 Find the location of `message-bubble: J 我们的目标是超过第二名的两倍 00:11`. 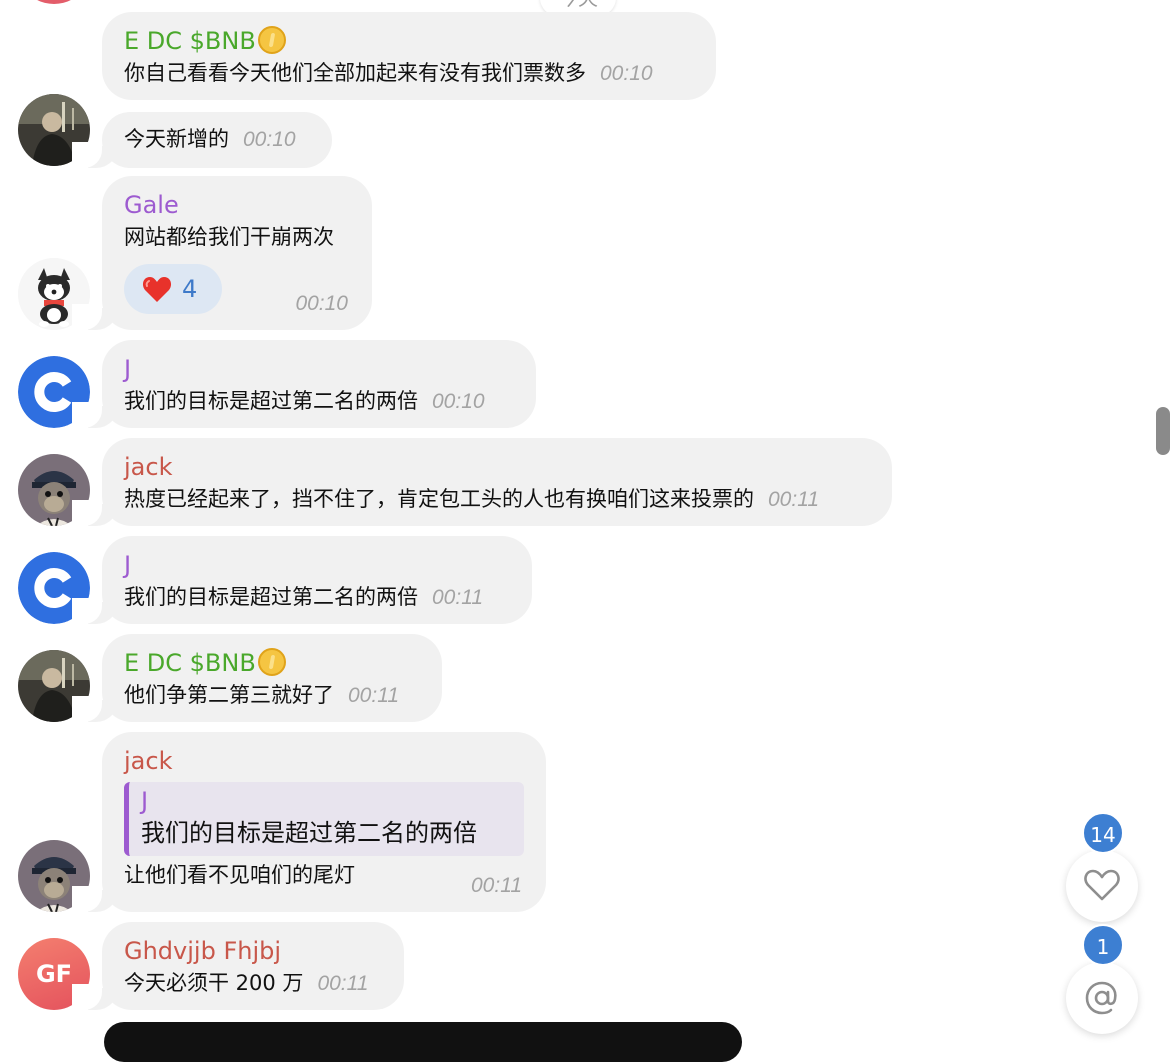

message-bubble: J 我们的目标是超过第二名的两倍 00:11 is located at coordinates (302, 580).